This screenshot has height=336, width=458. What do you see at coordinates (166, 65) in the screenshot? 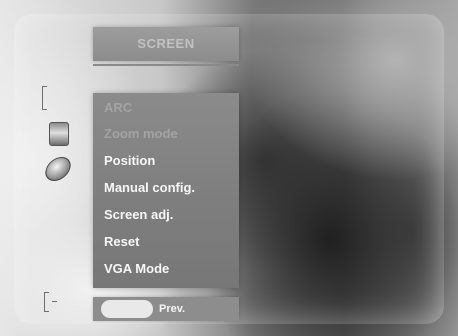
I see `title-divider` at bounding box center [166, 65].